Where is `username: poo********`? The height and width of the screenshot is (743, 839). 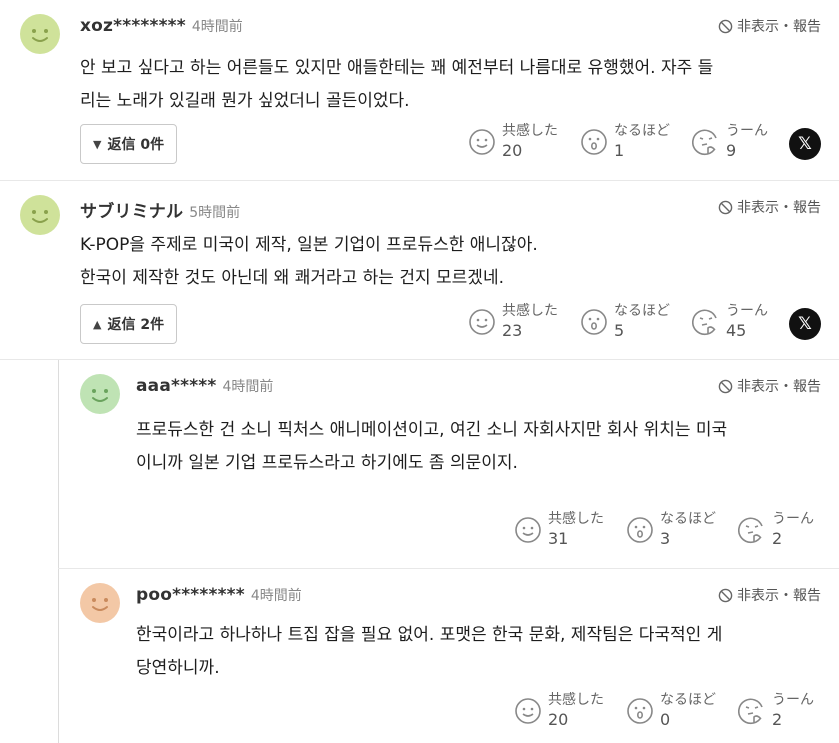
username: poo******** is located at coordinates (190, 595).